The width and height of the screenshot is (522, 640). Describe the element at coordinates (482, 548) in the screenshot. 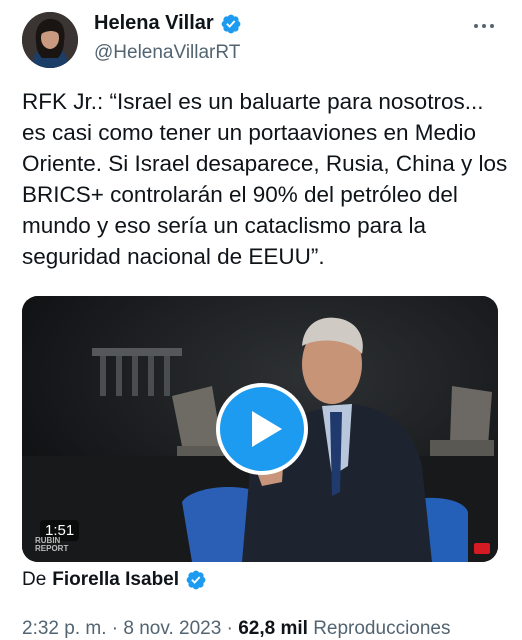

I see `channel-logo-icon` at that location.